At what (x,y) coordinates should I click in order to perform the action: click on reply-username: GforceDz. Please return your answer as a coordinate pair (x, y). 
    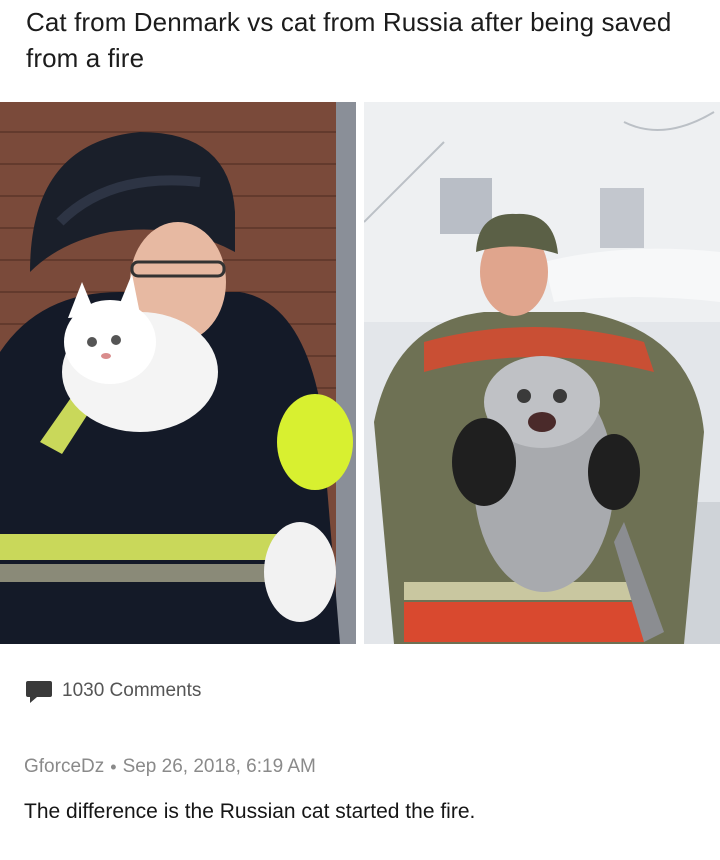
    Looking at the image, I should click on (64, 767).